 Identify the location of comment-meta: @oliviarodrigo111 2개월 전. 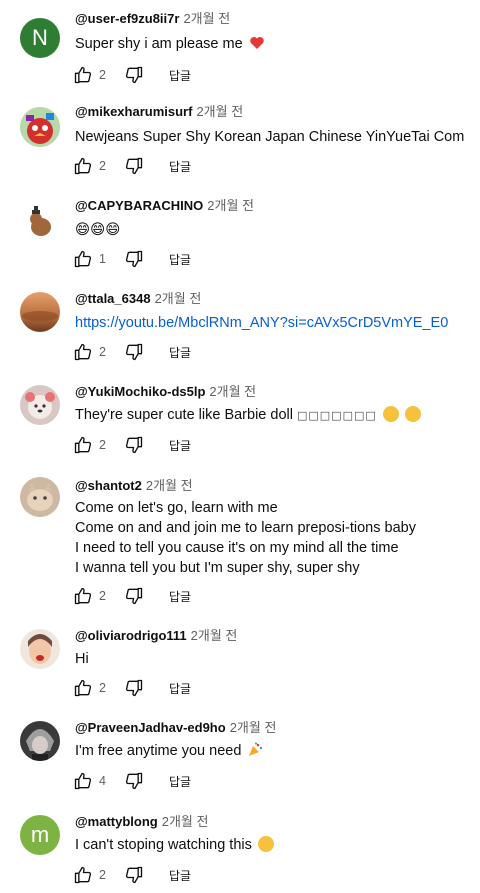
(156, 636).